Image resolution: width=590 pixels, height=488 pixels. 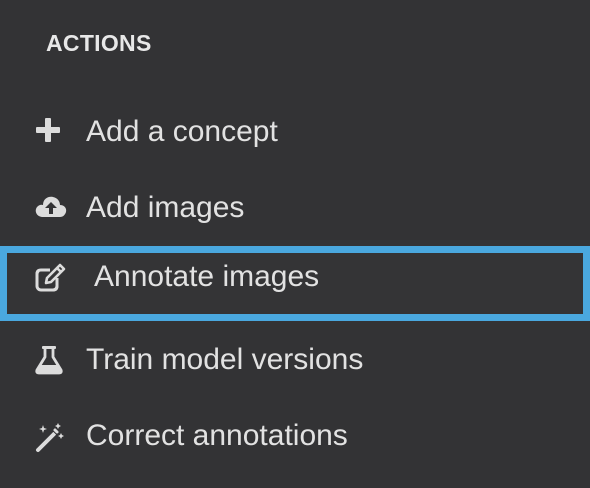 What do you see at coordinates (165, 207) in the screenshot?
I see `action-label: Add images` at bounding box center [165, 207].